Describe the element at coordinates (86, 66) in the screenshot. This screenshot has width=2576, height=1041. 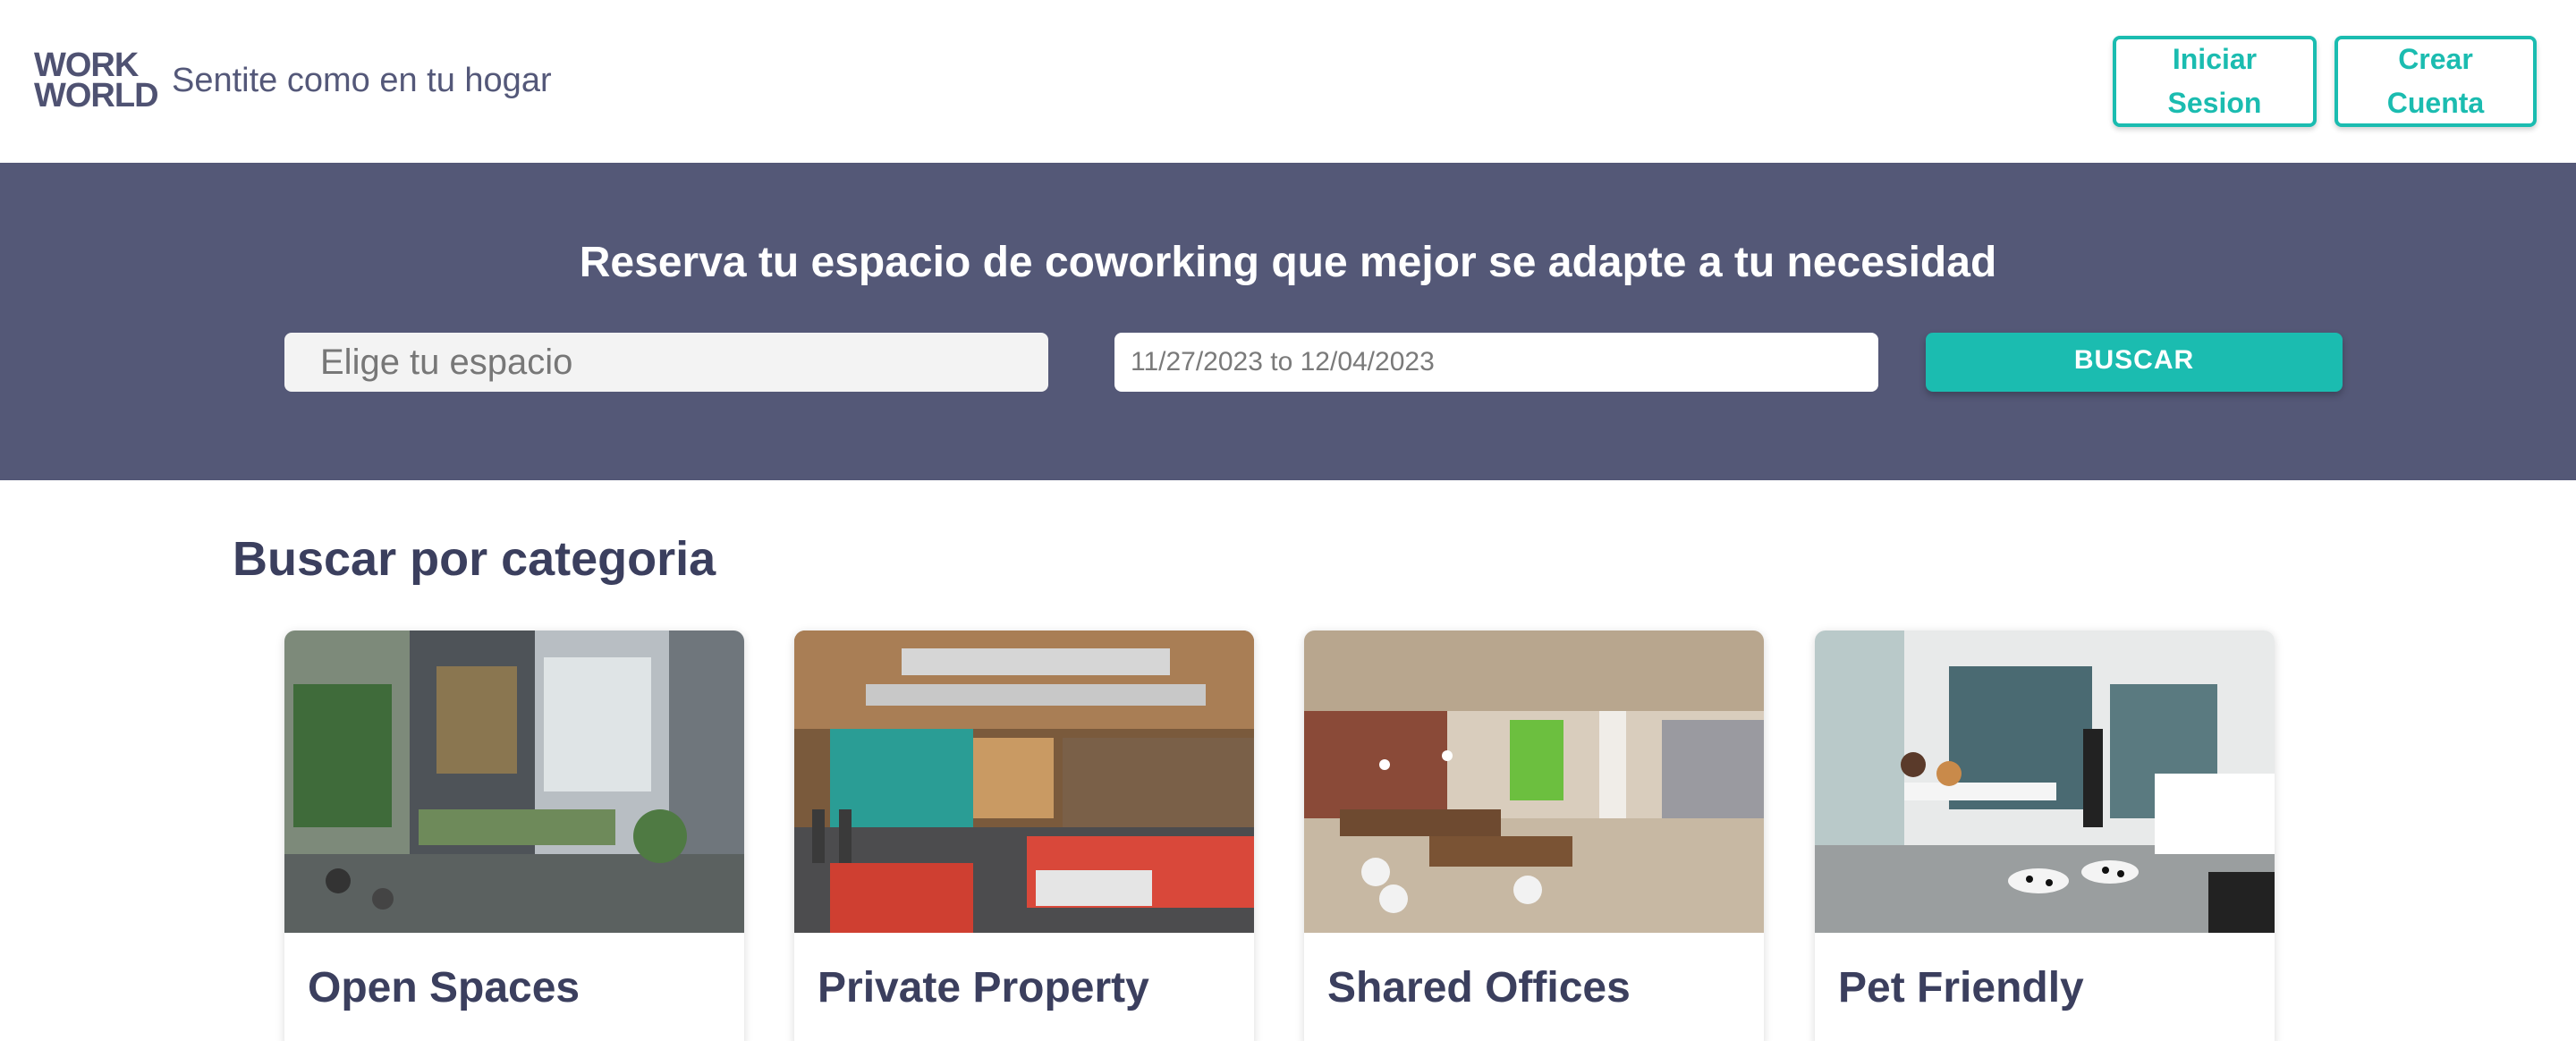
I see `logo-line-1: WORK` at that location.